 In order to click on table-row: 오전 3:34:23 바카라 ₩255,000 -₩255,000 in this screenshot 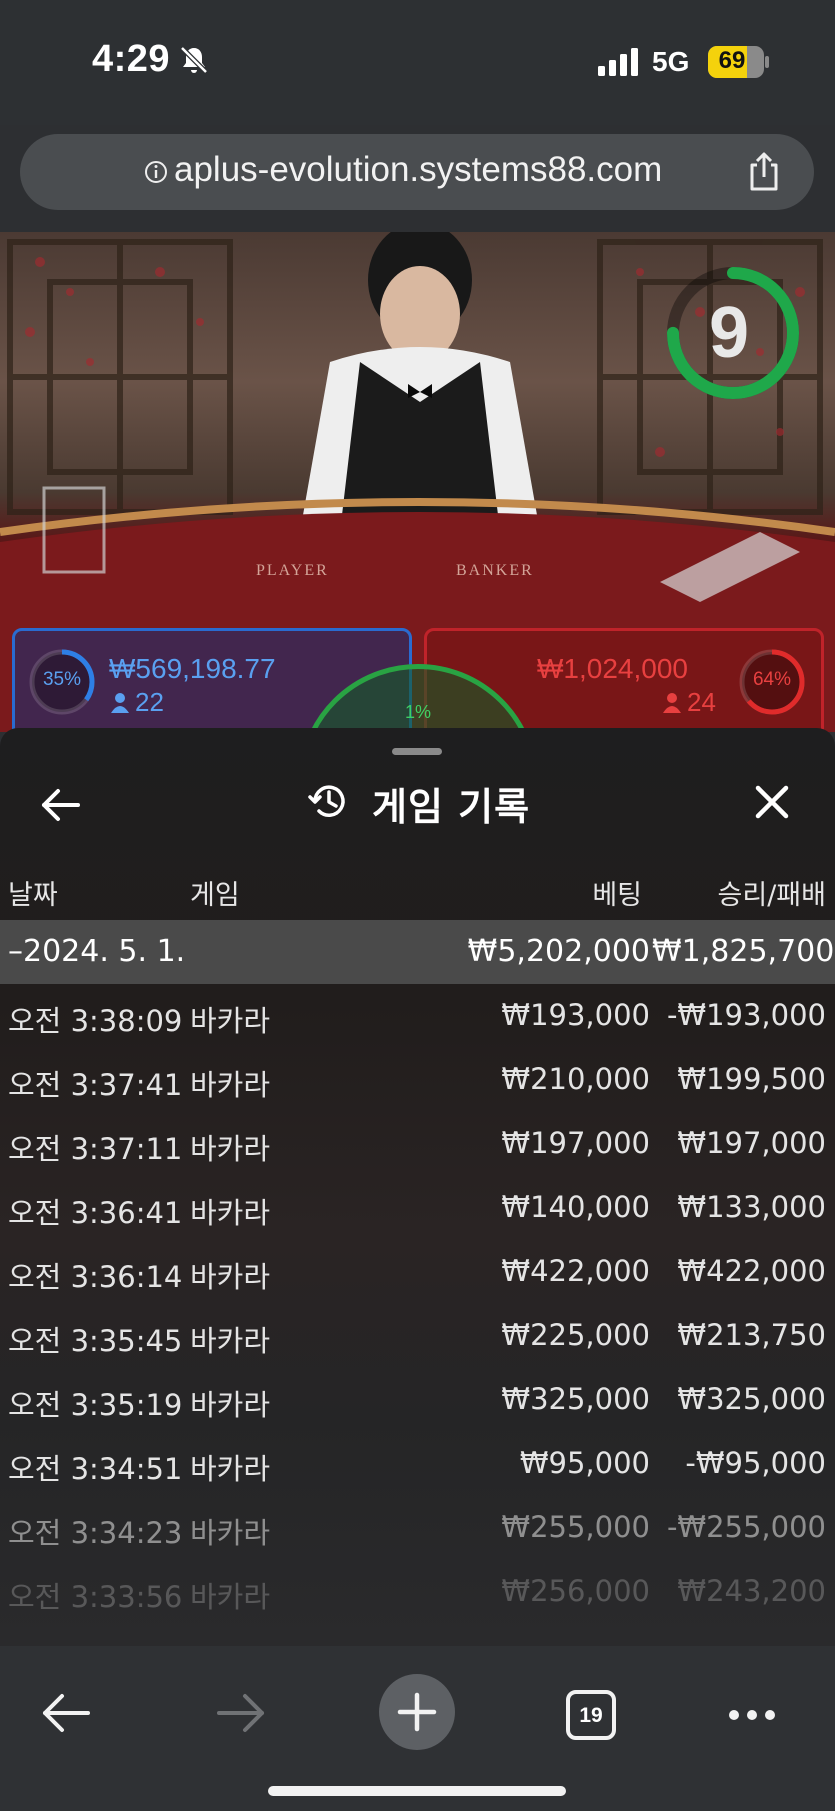, I will do `click(417, 1528)`.